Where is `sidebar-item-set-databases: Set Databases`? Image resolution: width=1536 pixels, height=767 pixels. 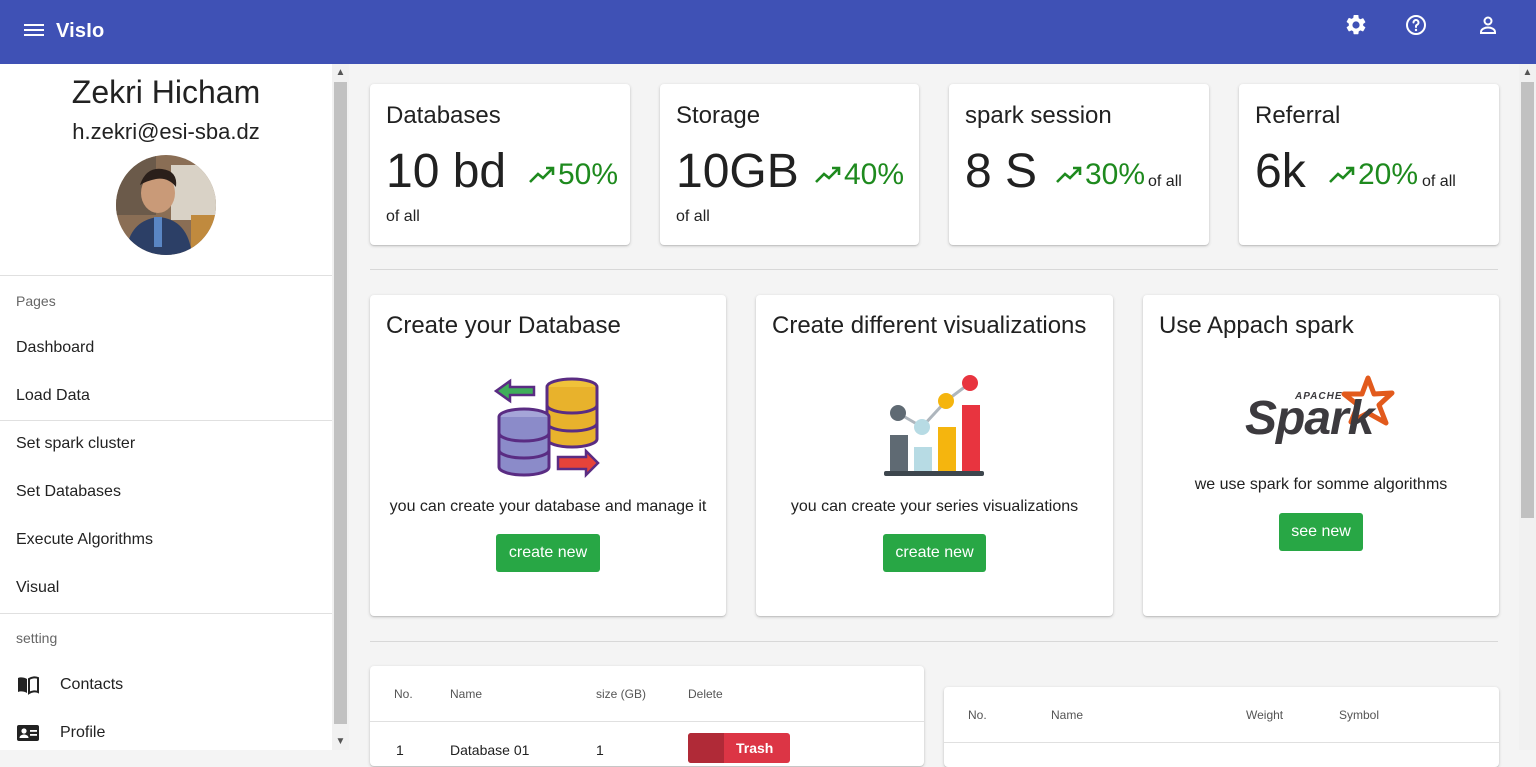
sidebar-item-set-databases: Set Databases is located at coordinates (166, 492).